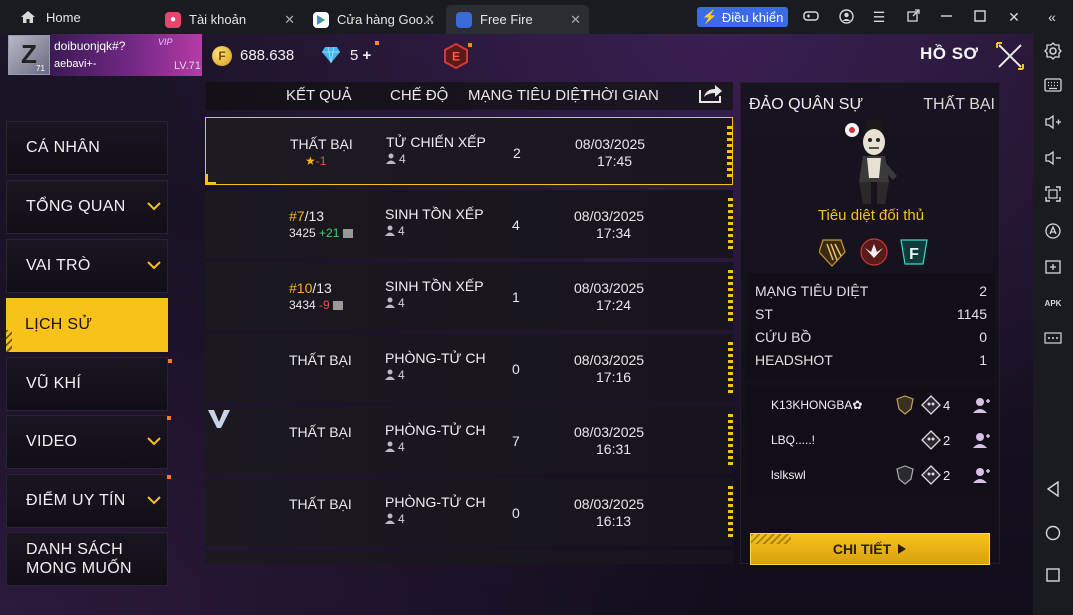 The image size is (1073, 615). I want to click on recent-apps-icon, so click(1053, 578).